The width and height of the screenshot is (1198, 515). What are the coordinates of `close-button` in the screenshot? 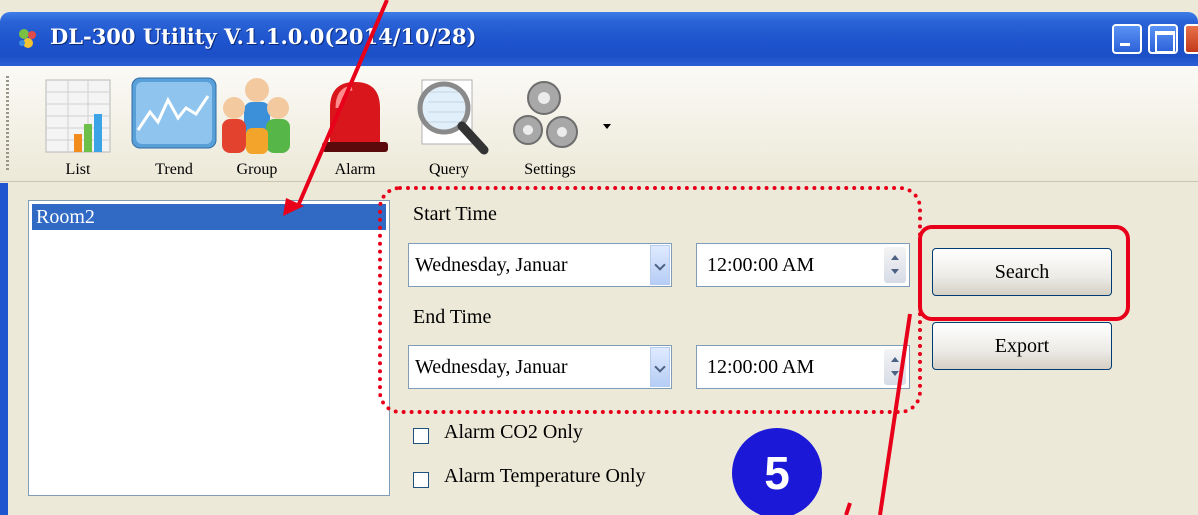 It's located at (1191, 39).